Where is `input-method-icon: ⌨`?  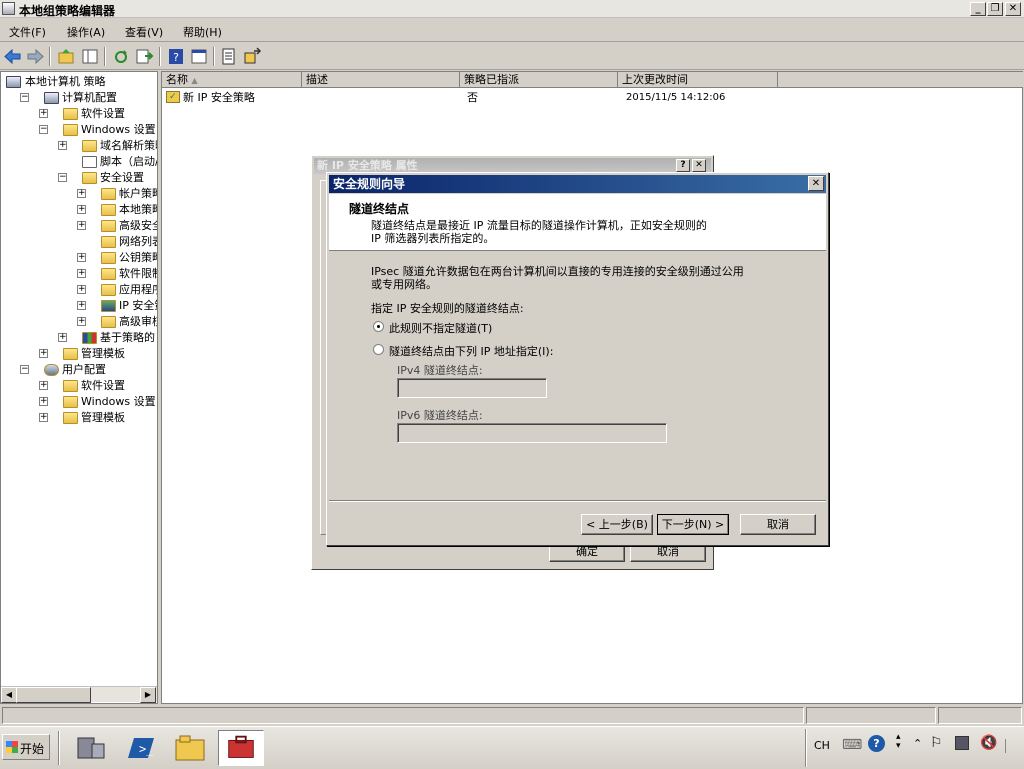 input-method-icon: ⌨ is located at coordinates (852, 745).